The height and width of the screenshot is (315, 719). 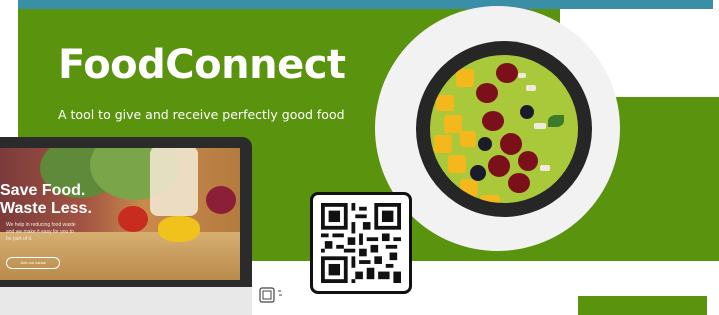 I want to click on laptop-headline: Save Food. Waste Less., so click(x=46, y=199).